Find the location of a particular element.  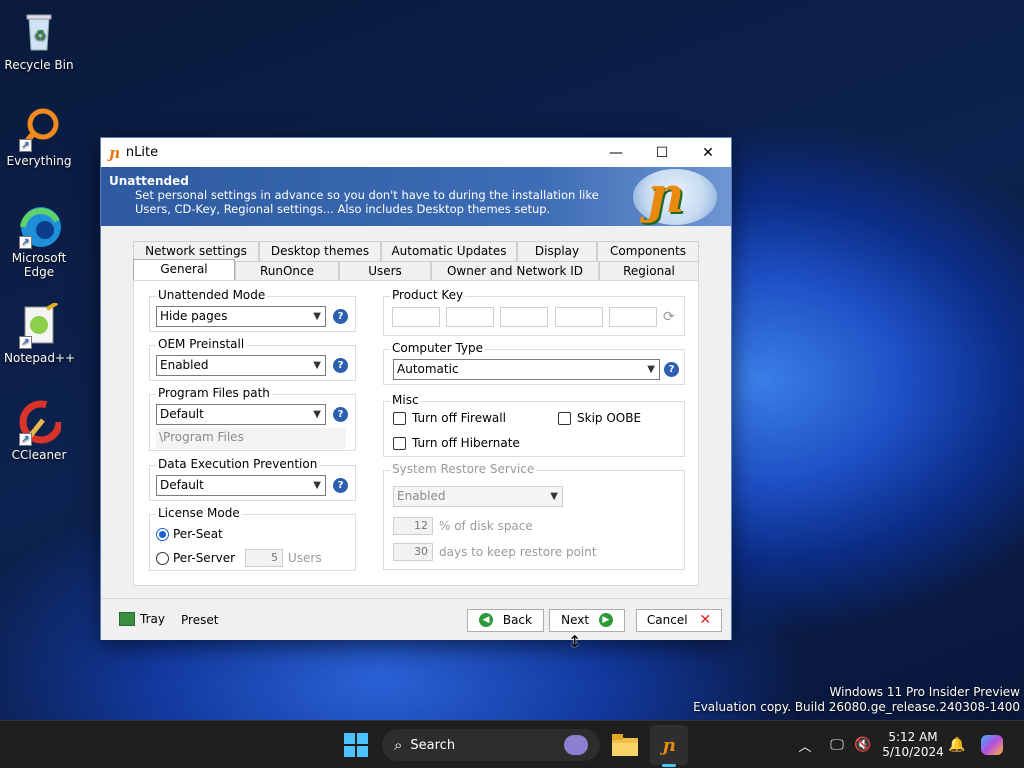

start-button is located at coordinates (356, 745).